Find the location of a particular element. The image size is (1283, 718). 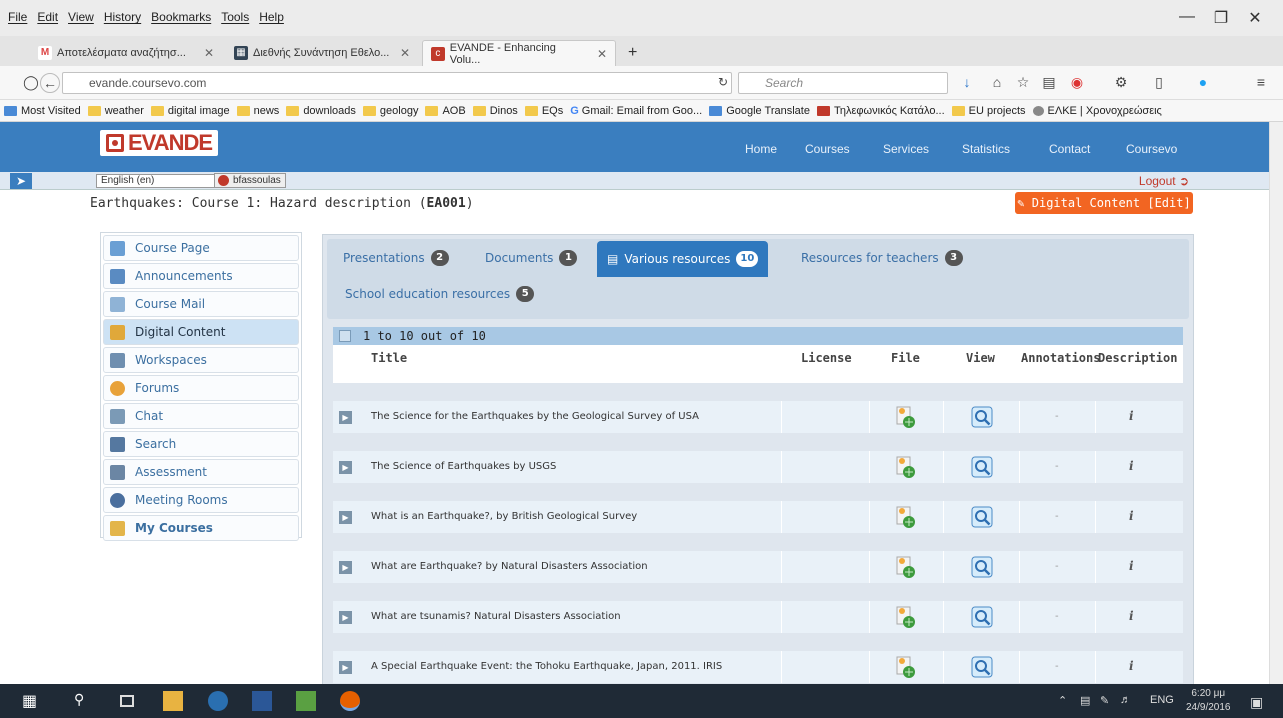

sidebar-item-course-page: Course Page is located at coordinates (201, 248).